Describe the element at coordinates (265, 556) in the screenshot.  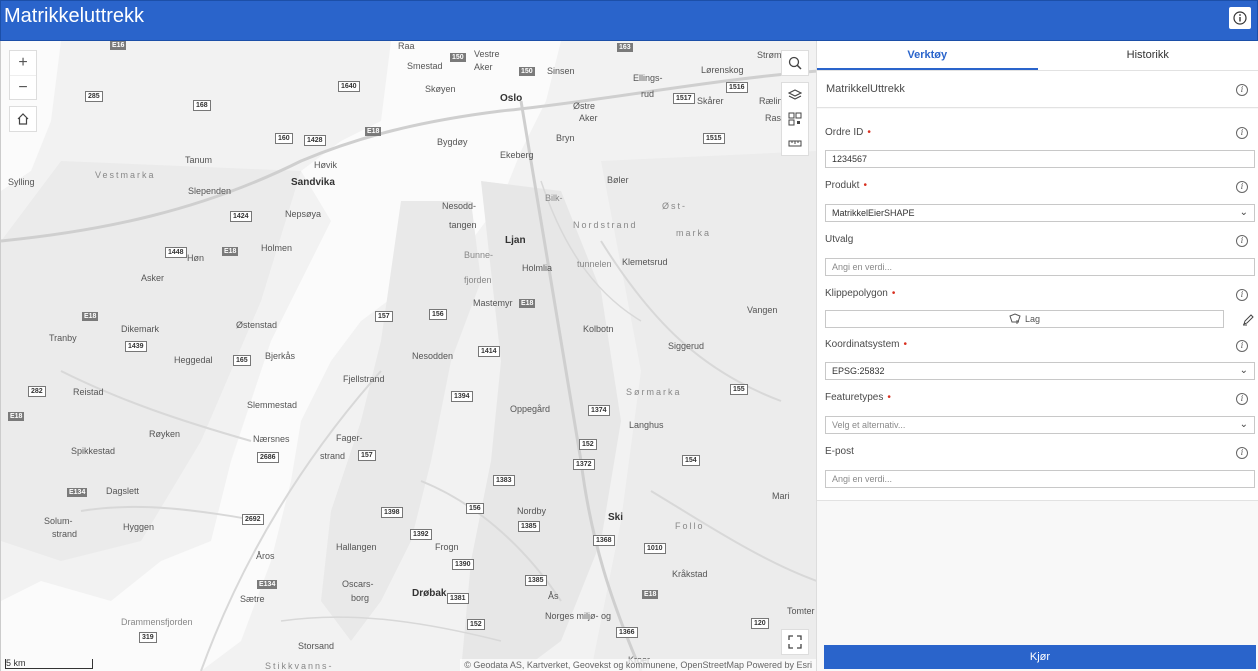
I see `map-label: Åros` at that location.